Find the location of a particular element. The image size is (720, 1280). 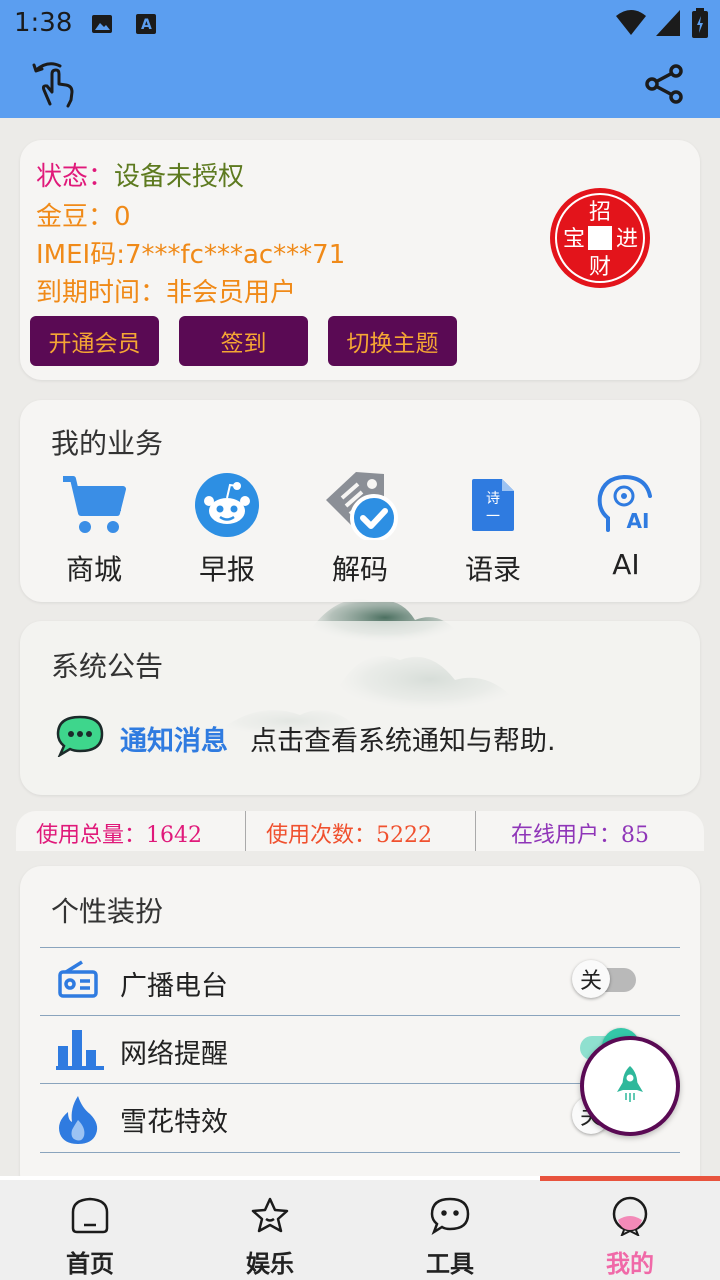

setting-label: 网络提醒 is located at coordinates (174, 1054).